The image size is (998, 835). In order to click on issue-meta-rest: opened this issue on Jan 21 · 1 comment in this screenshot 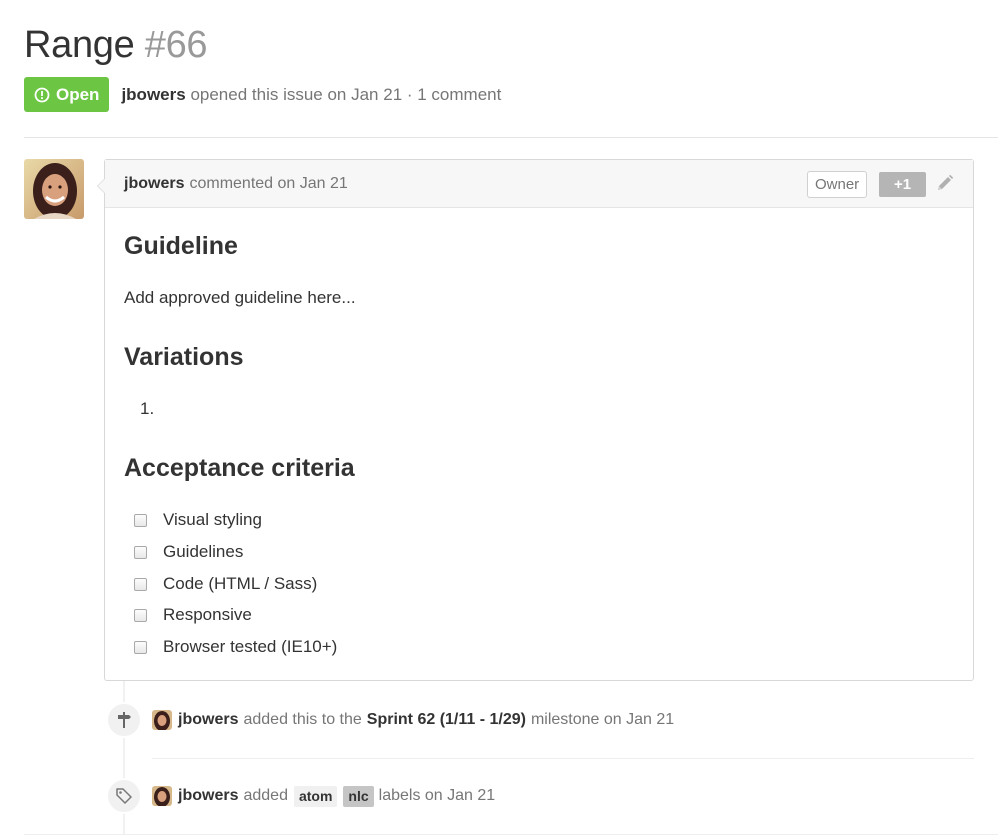, I will do `click(346, 94)`.